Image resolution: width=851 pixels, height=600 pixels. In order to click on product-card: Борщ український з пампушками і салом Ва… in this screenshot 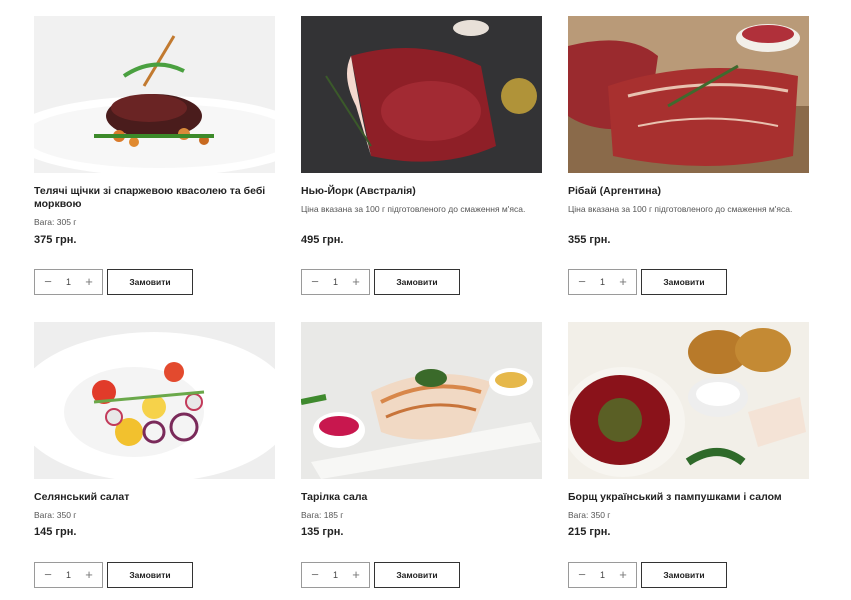, I will do `click(688, 457)`.